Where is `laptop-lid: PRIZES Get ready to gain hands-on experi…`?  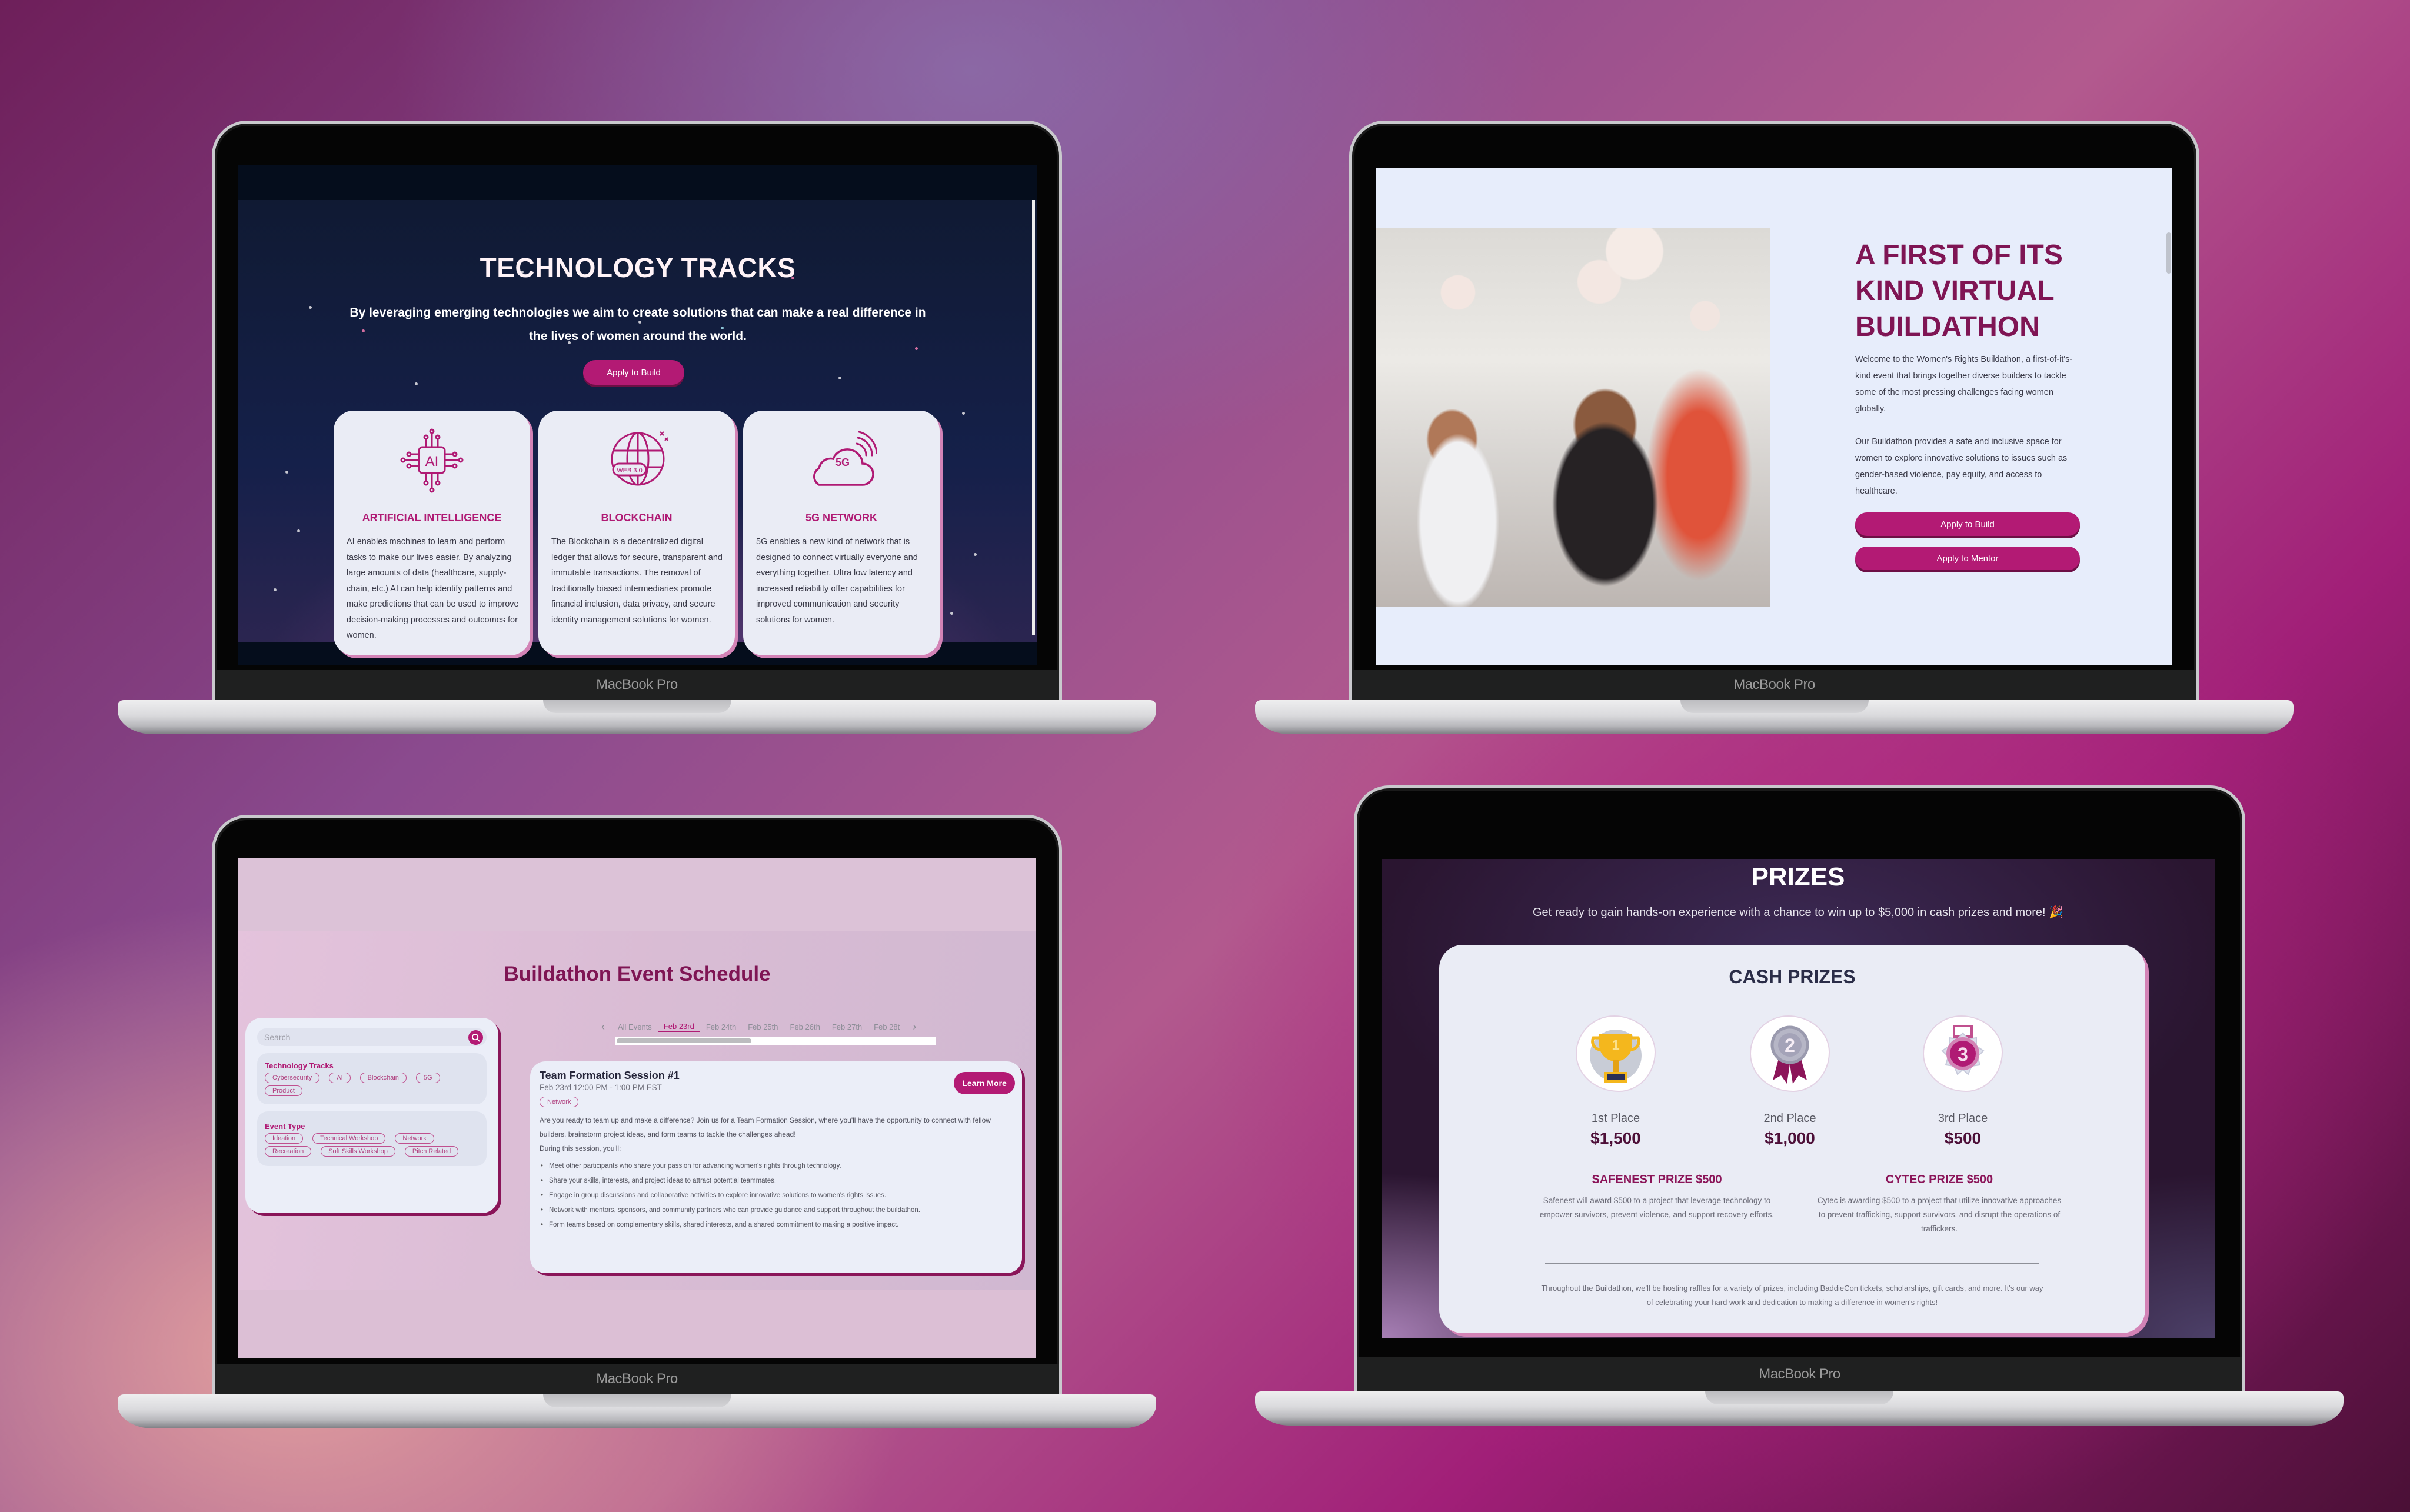
laptop-lid: PRIZES Get ready to gain hands-on experi… is located at coordinates (1799, 1088).